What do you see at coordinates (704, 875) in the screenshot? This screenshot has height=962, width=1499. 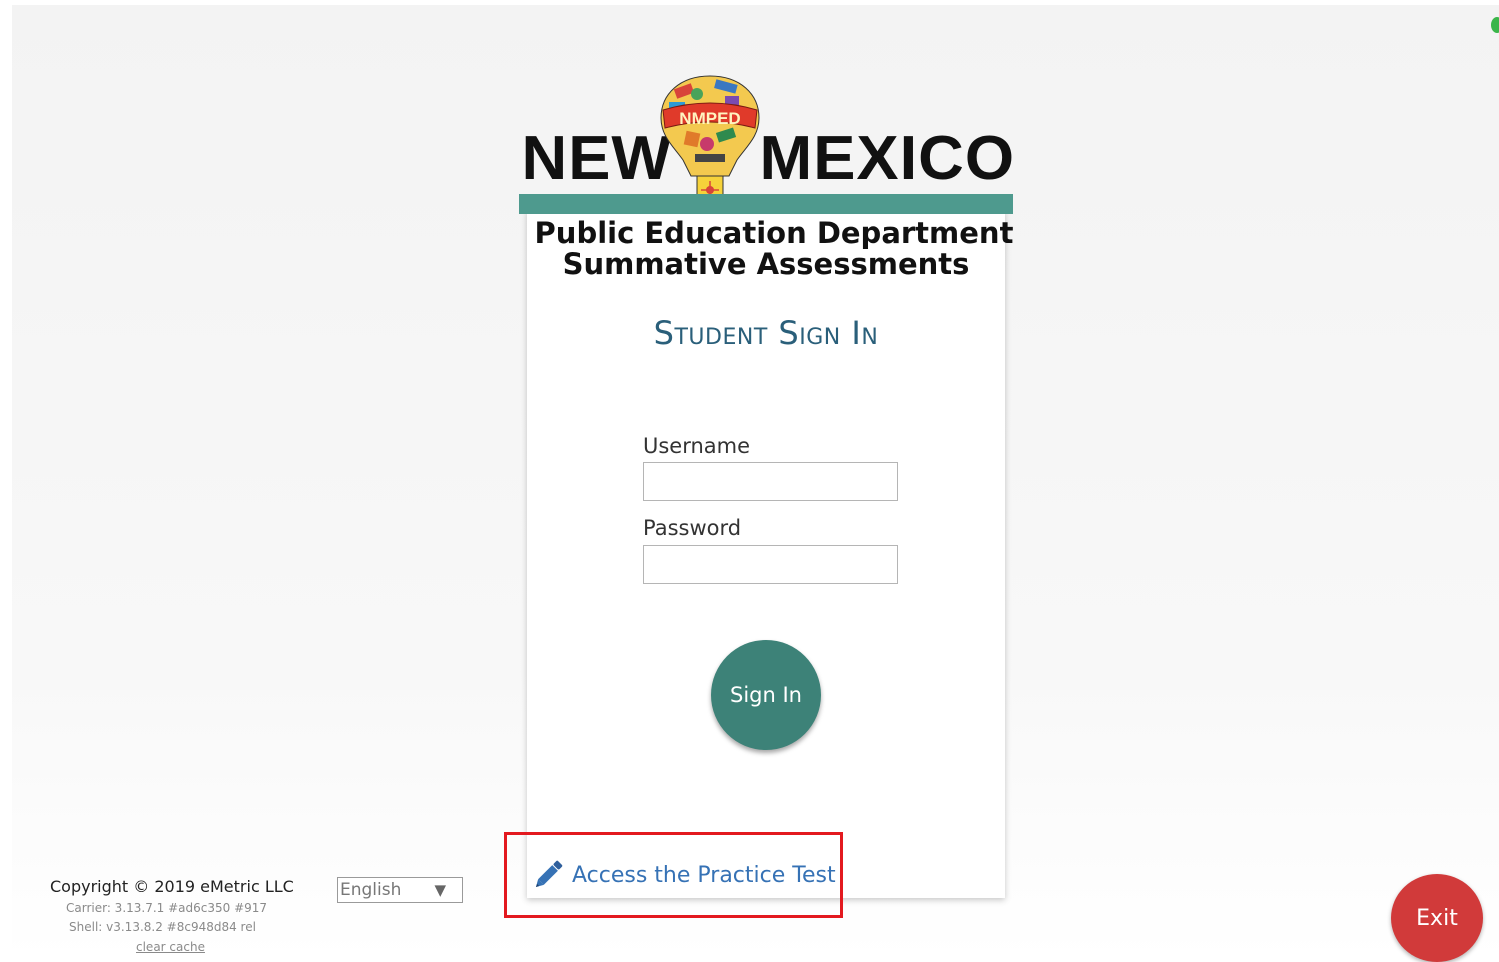 I see `practice-test-label: Access the Practice Test` at bounding box center [704, 875].